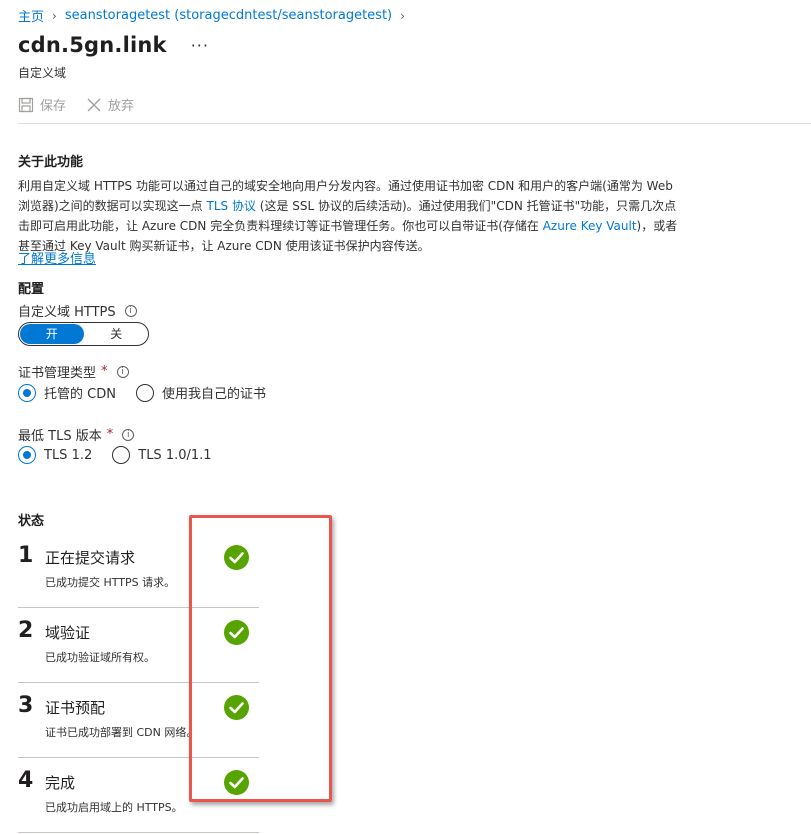 This screenshot has width=811, height=834. Describe the element at coordinates (31, 521) in the screenshot. I see `status-heading: 状态` at that location.